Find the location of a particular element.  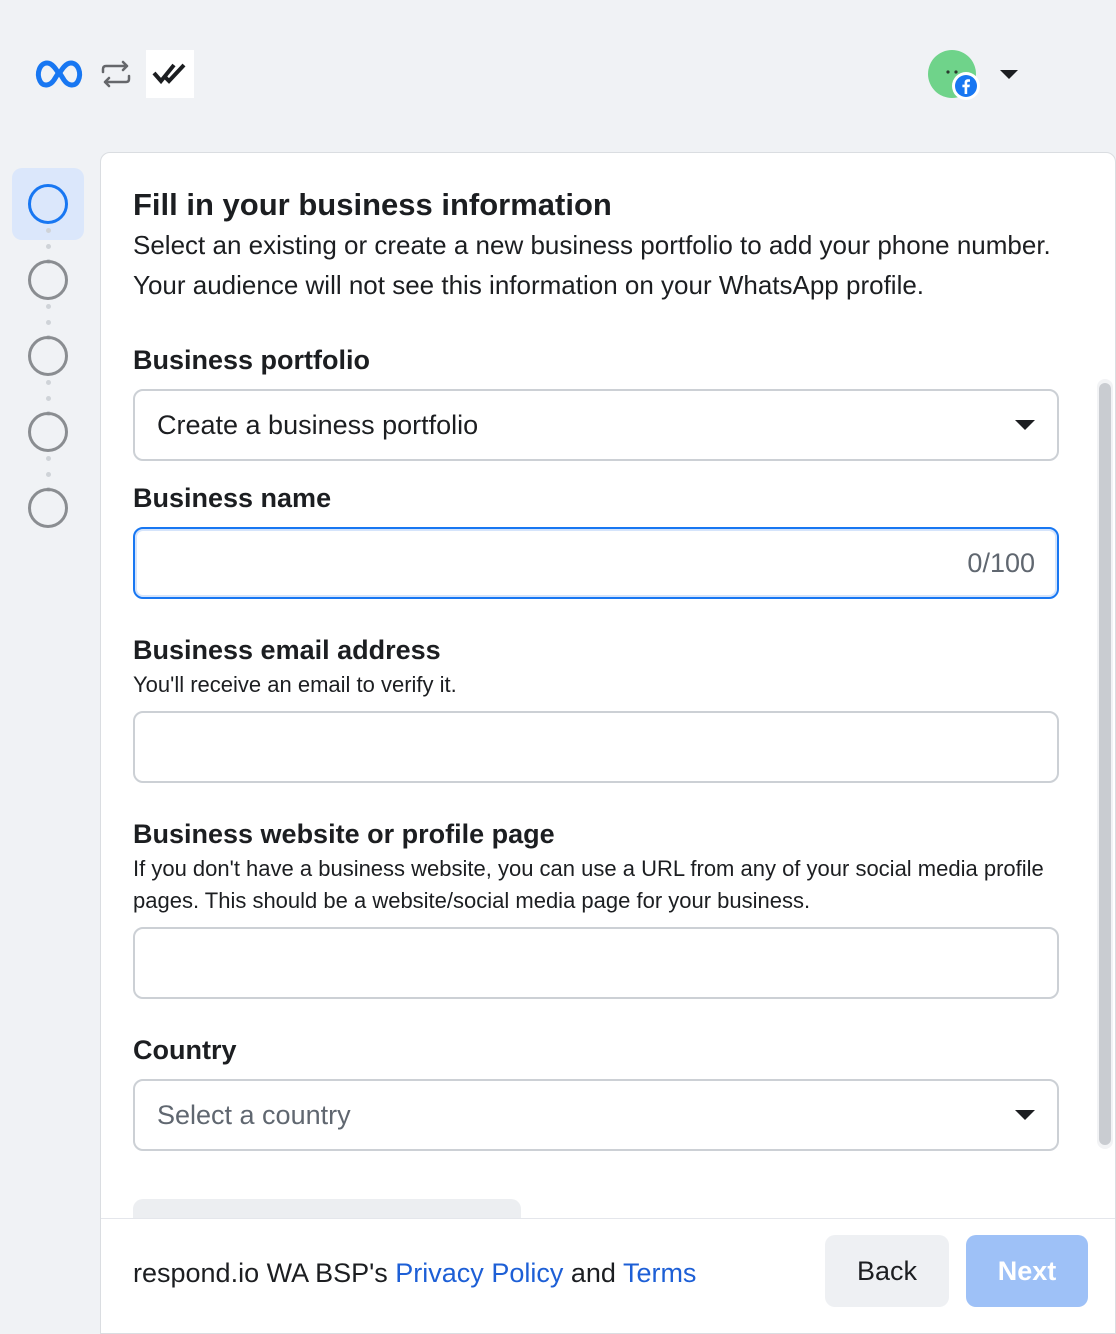

business-portfolio-label: Business portfolio is located at coordinates (252, 360).